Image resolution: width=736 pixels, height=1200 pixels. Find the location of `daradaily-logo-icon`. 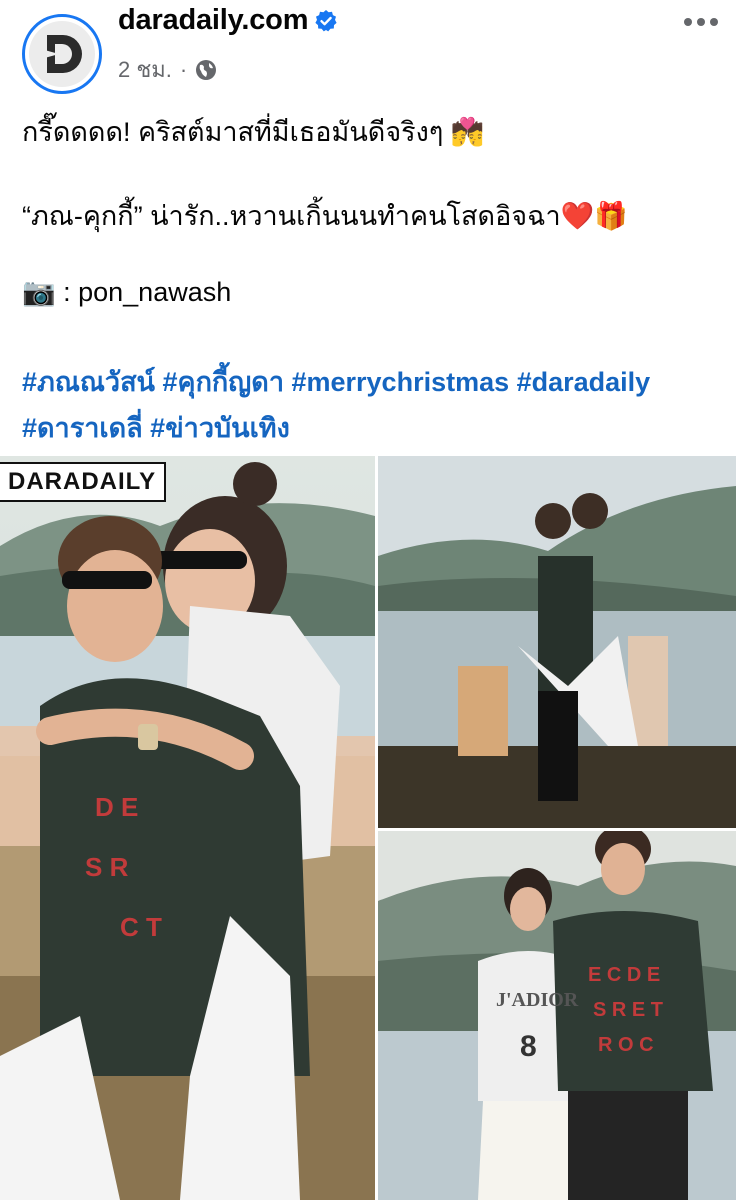

daradaily-logo-icon is located at coordinates (62, 54).